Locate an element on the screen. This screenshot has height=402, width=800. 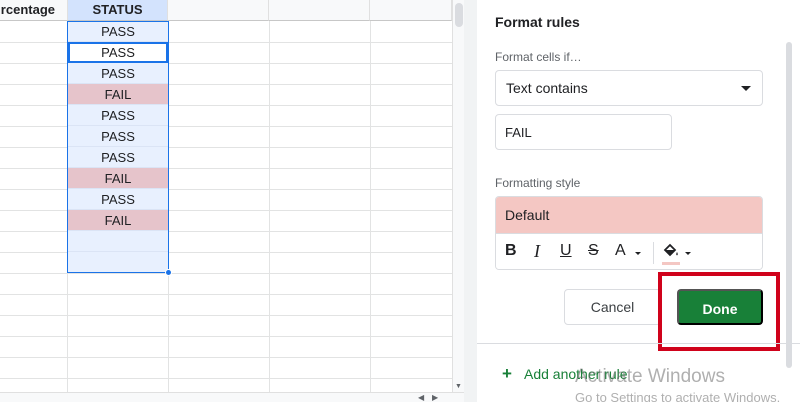
fill-color-icon is located at coordinates (673, 253).